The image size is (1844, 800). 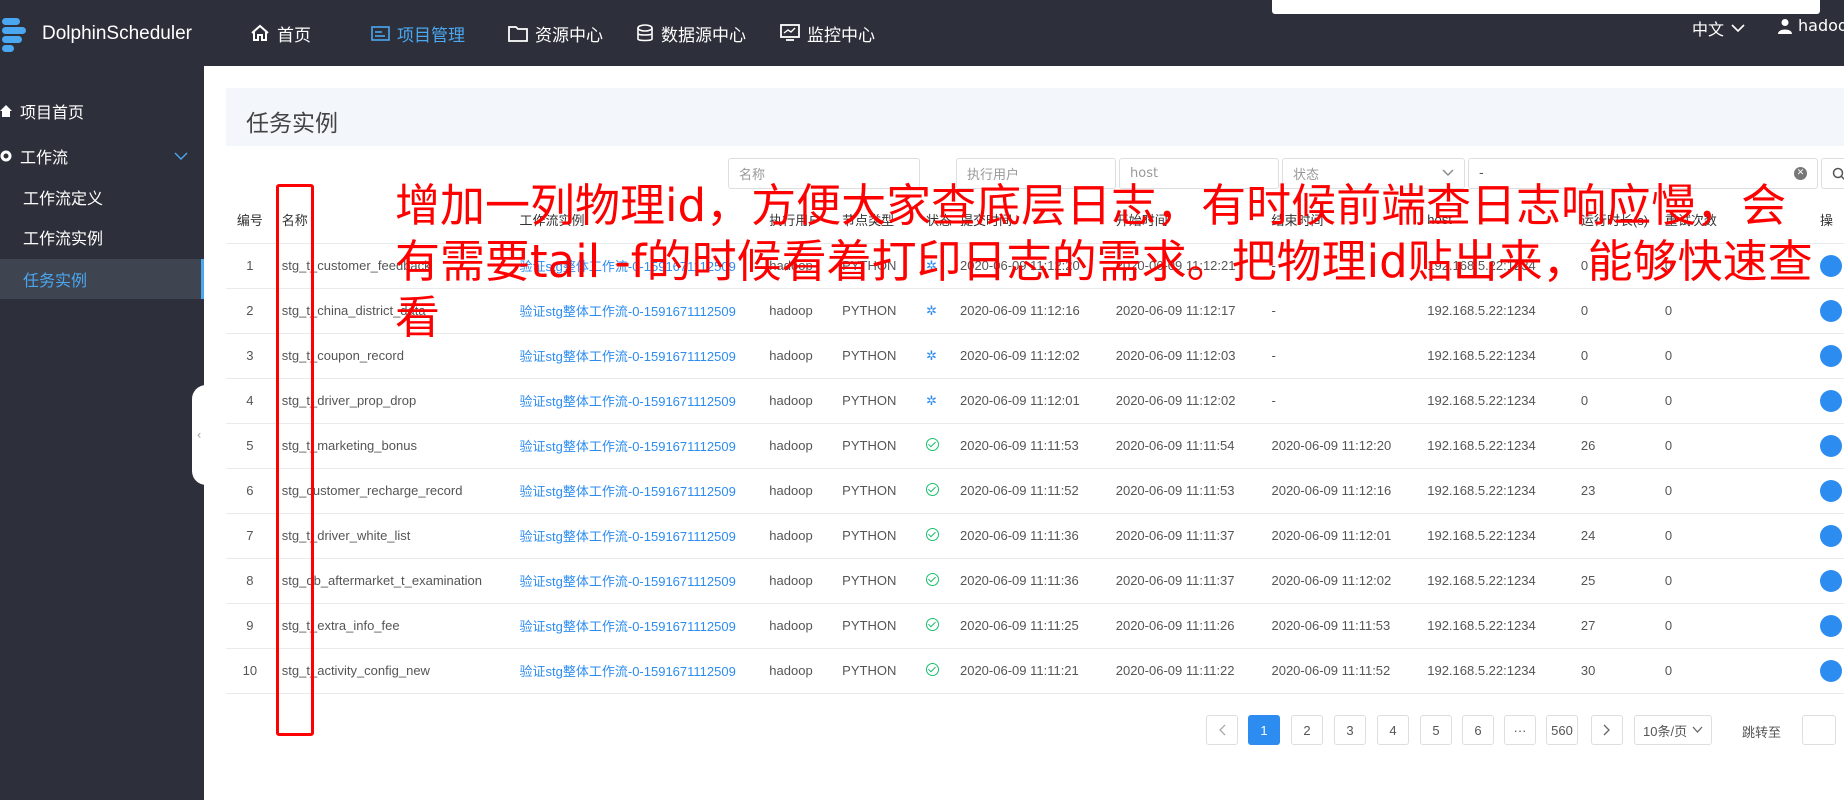 What do you see at coordinates (1393, 730) in the screenshot?
I see `page-button: 4` at bounding box center [1393, 730].